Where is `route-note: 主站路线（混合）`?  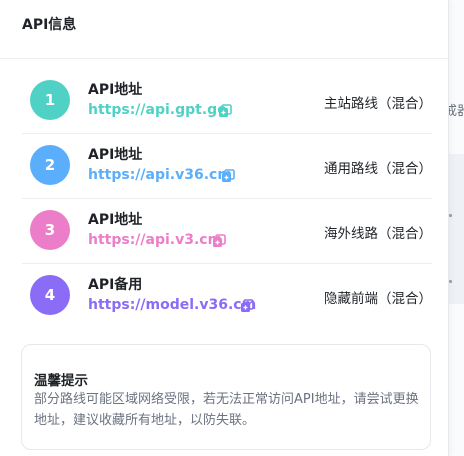 route-note: 主站路线（混合） is located at coordinates (378, 104).